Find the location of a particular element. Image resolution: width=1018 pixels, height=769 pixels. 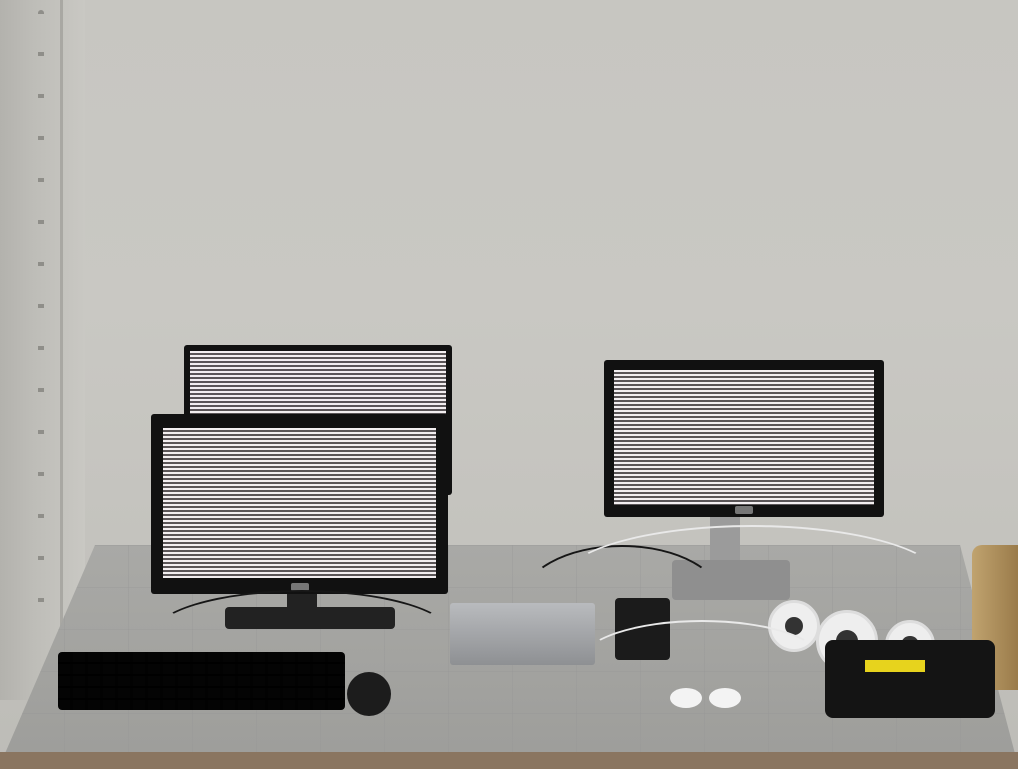

device-label is located at coordinates (895, 666).